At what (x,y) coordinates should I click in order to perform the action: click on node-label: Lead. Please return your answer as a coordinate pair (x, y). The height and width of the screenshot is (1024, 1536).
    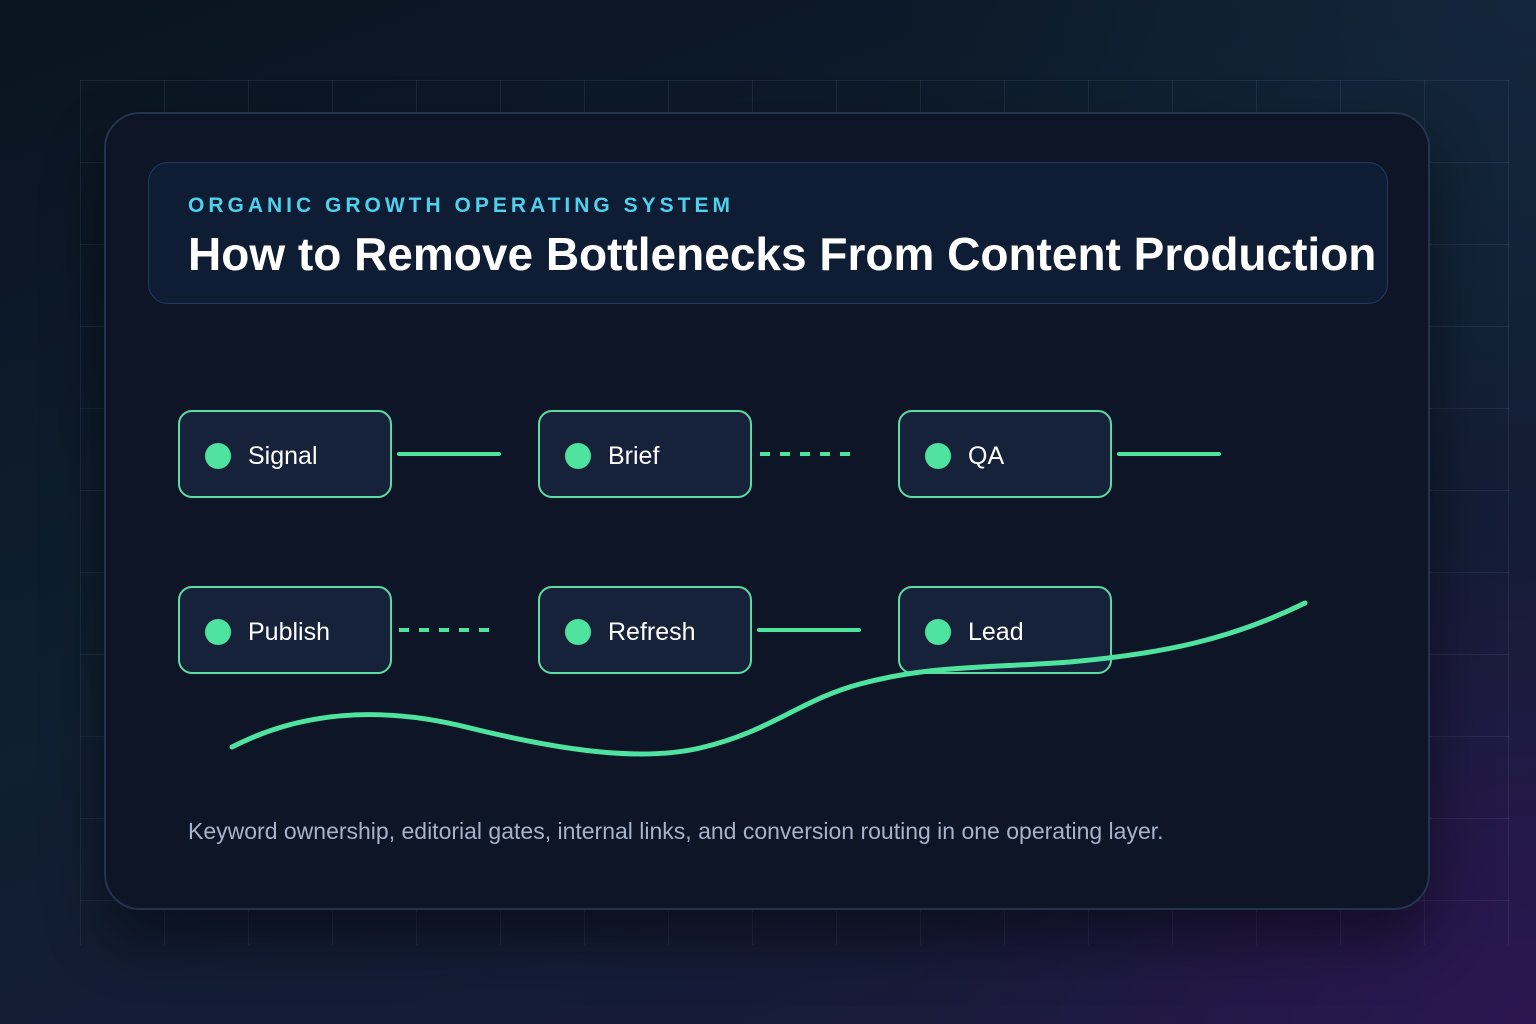
    Looking at the image, I should click on (996, 632).